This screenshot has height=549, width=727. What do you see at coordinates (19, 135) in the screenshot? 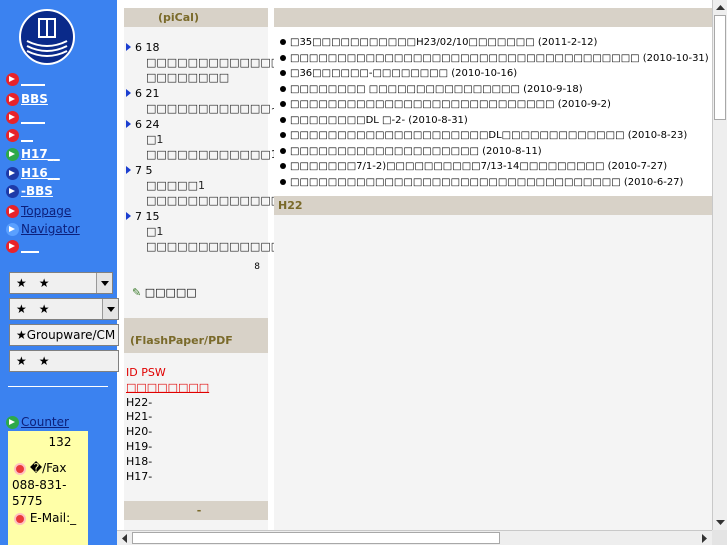
I see `nav-item-4: __` at bounding box center [19, 135].